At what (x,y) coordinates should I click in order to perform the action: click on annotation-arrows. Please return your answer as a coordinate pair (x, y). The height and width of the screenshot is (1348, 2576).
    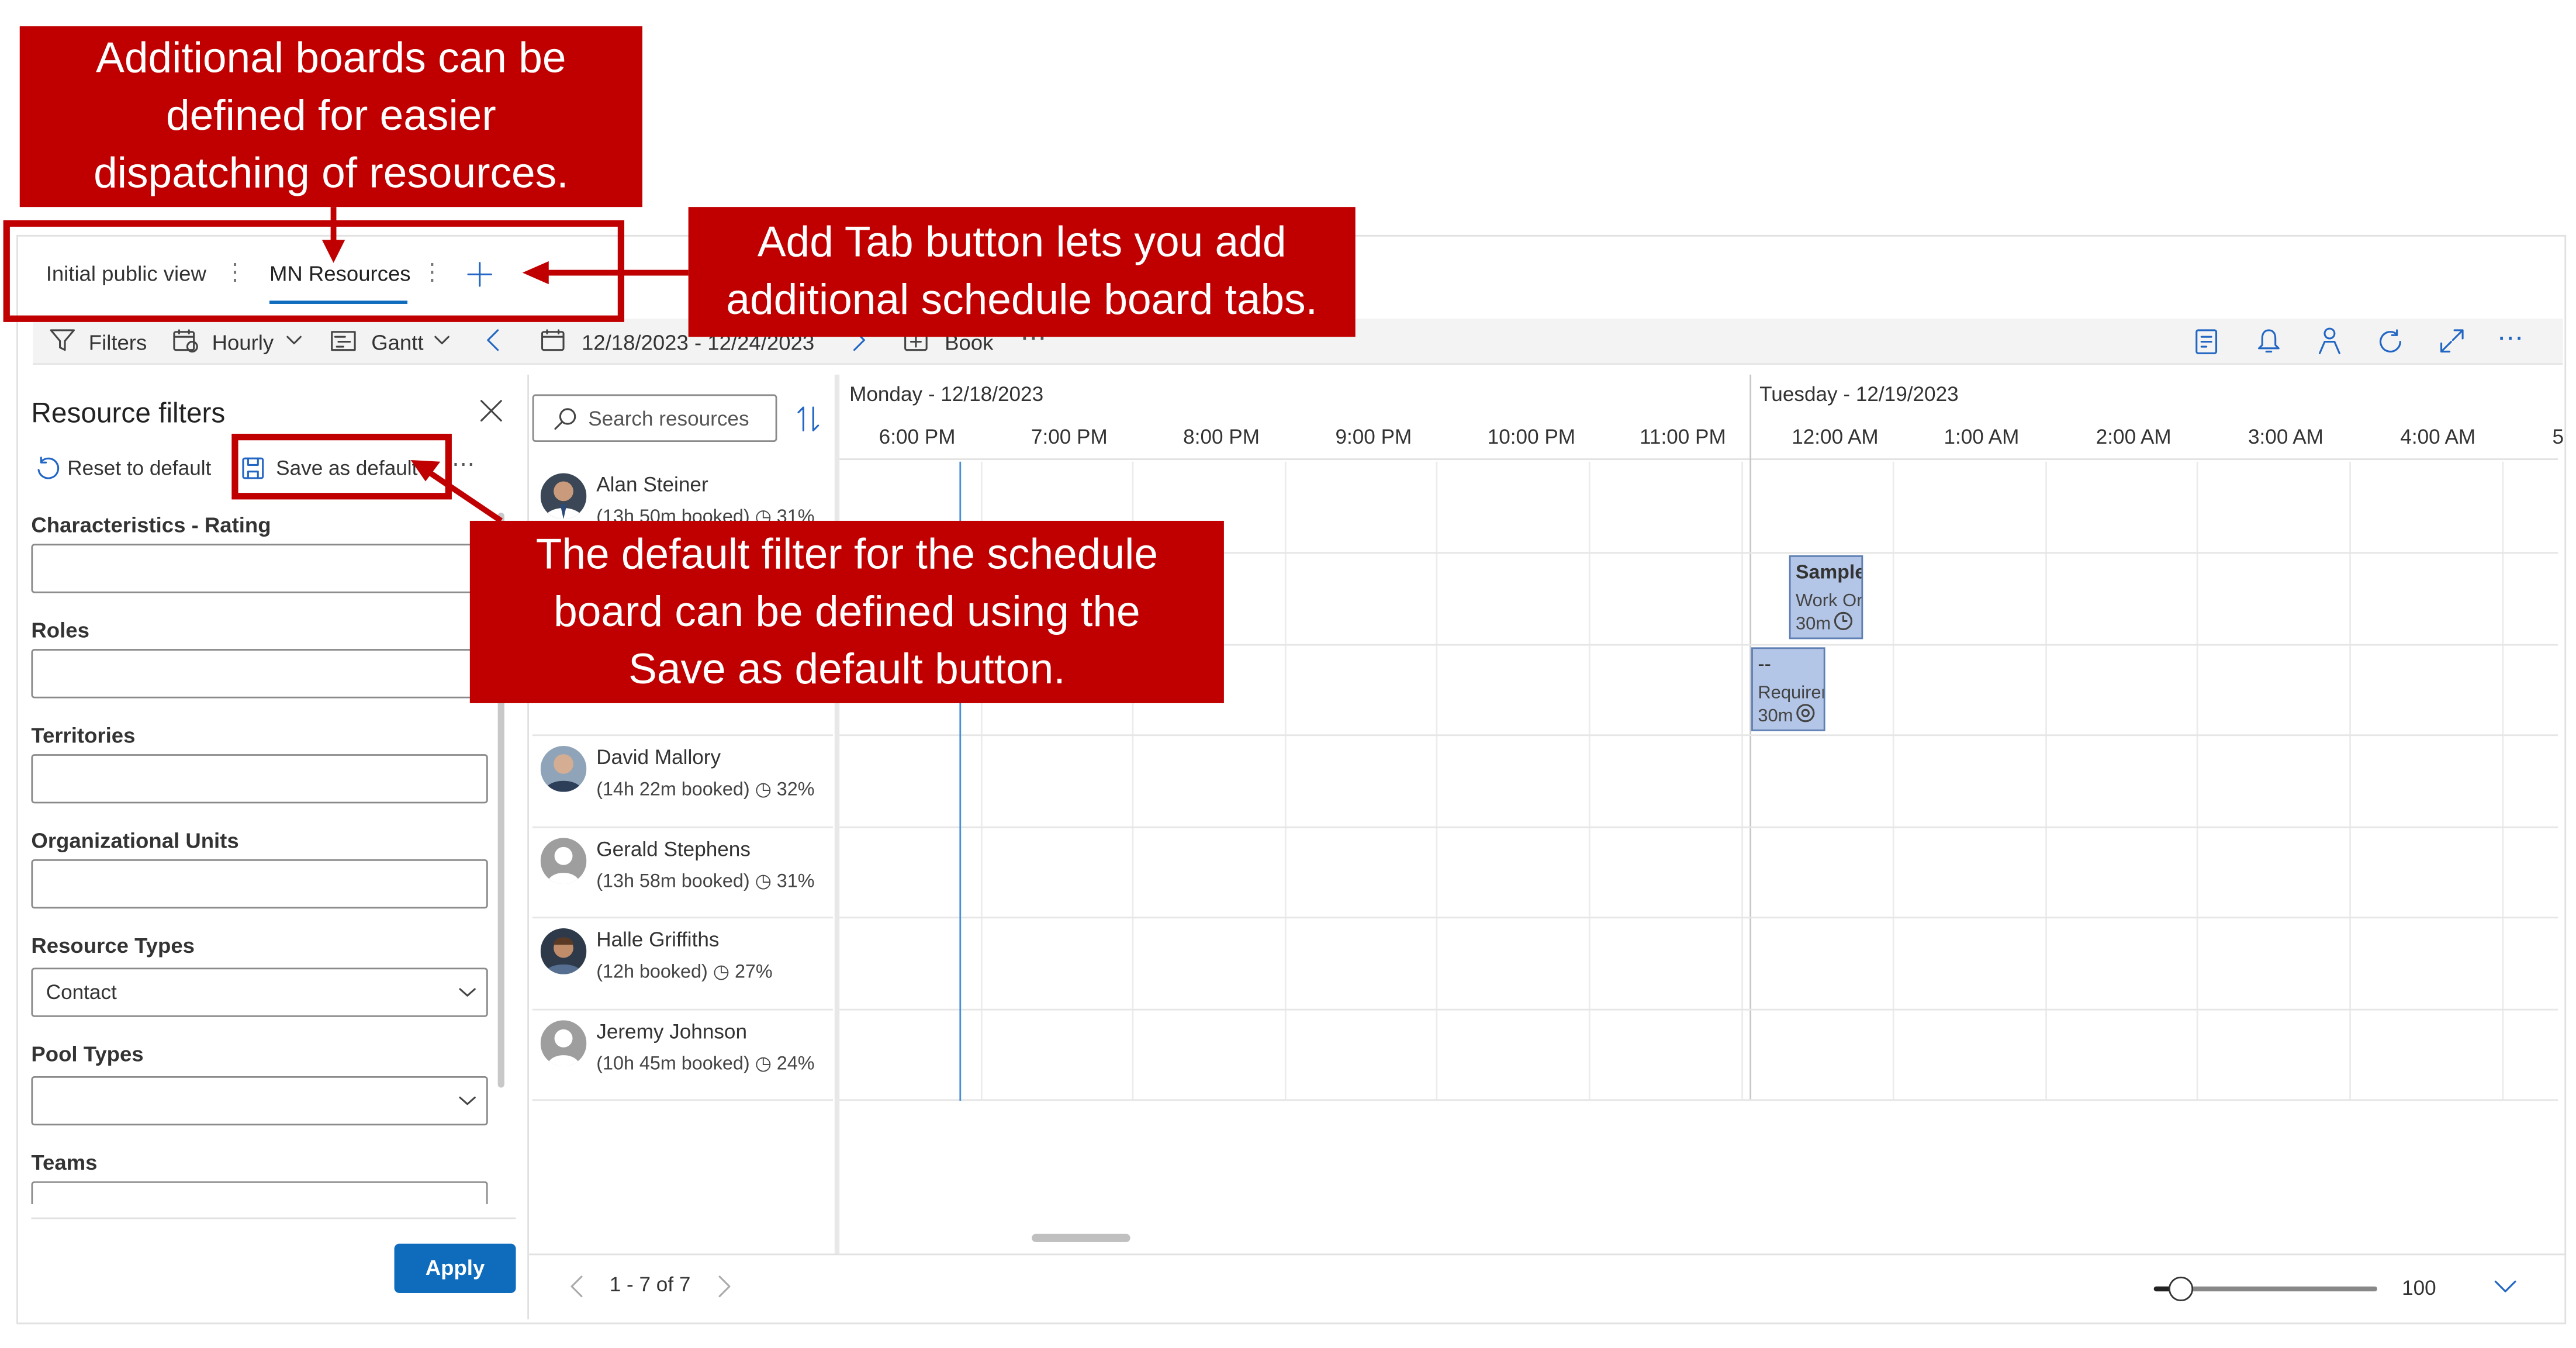
    Looking at the image, I should click on (505, 365).